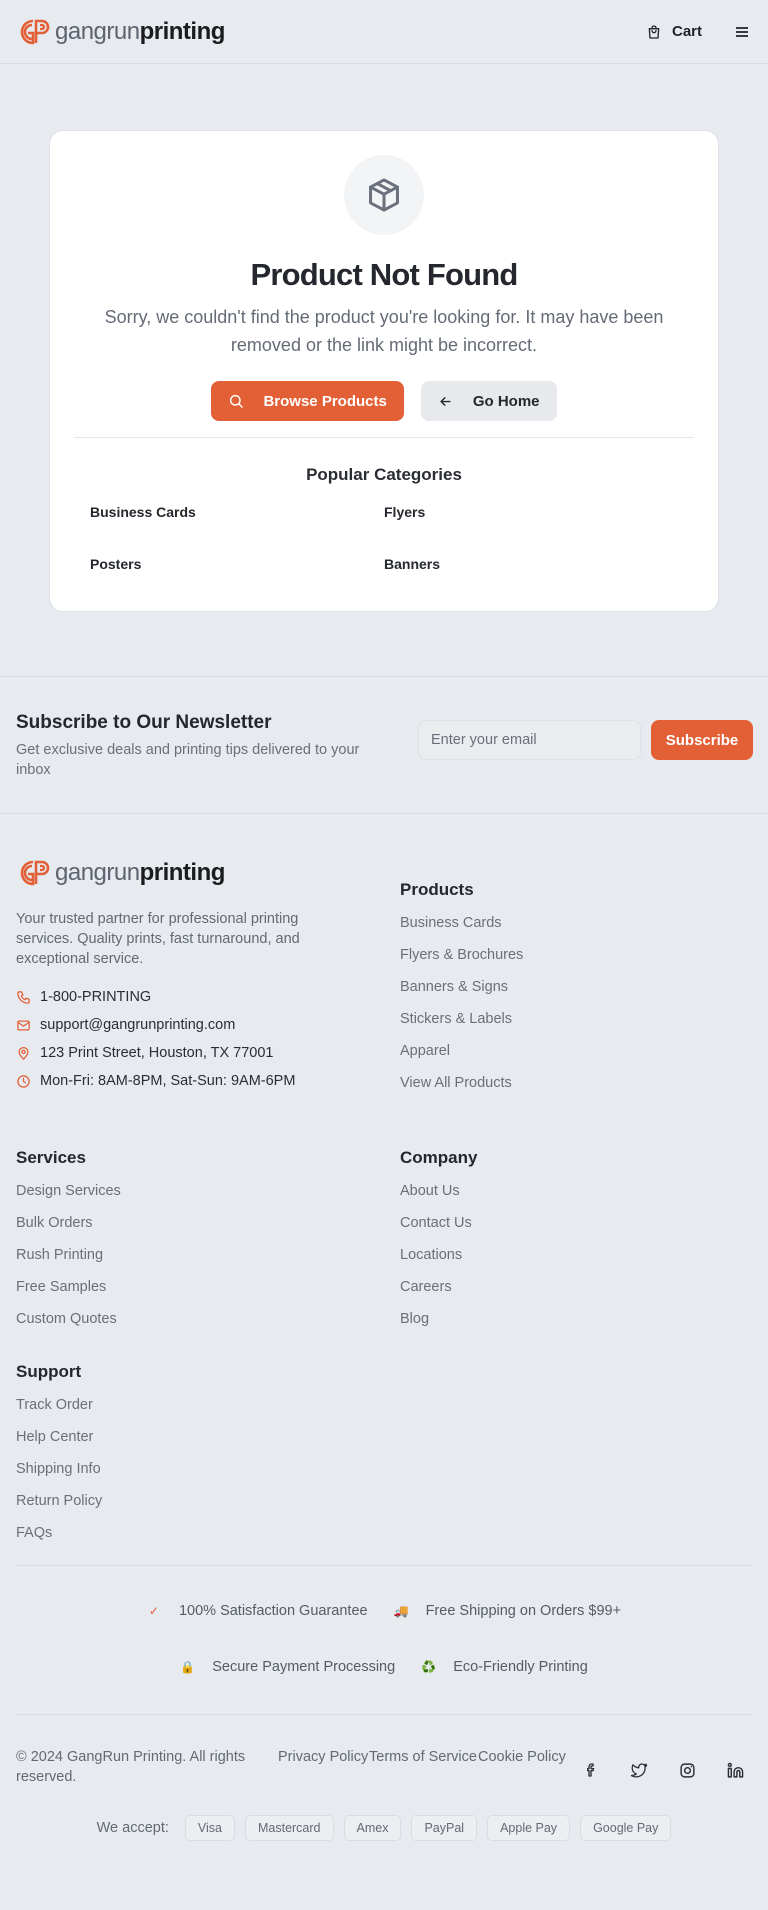 The width and height of the screenshot is (768, 1910). What do you see at coordinates (576, 1196) in the screenshot?
I see `footer-link-about-us: About Us` at bounding box center [576, 1196].